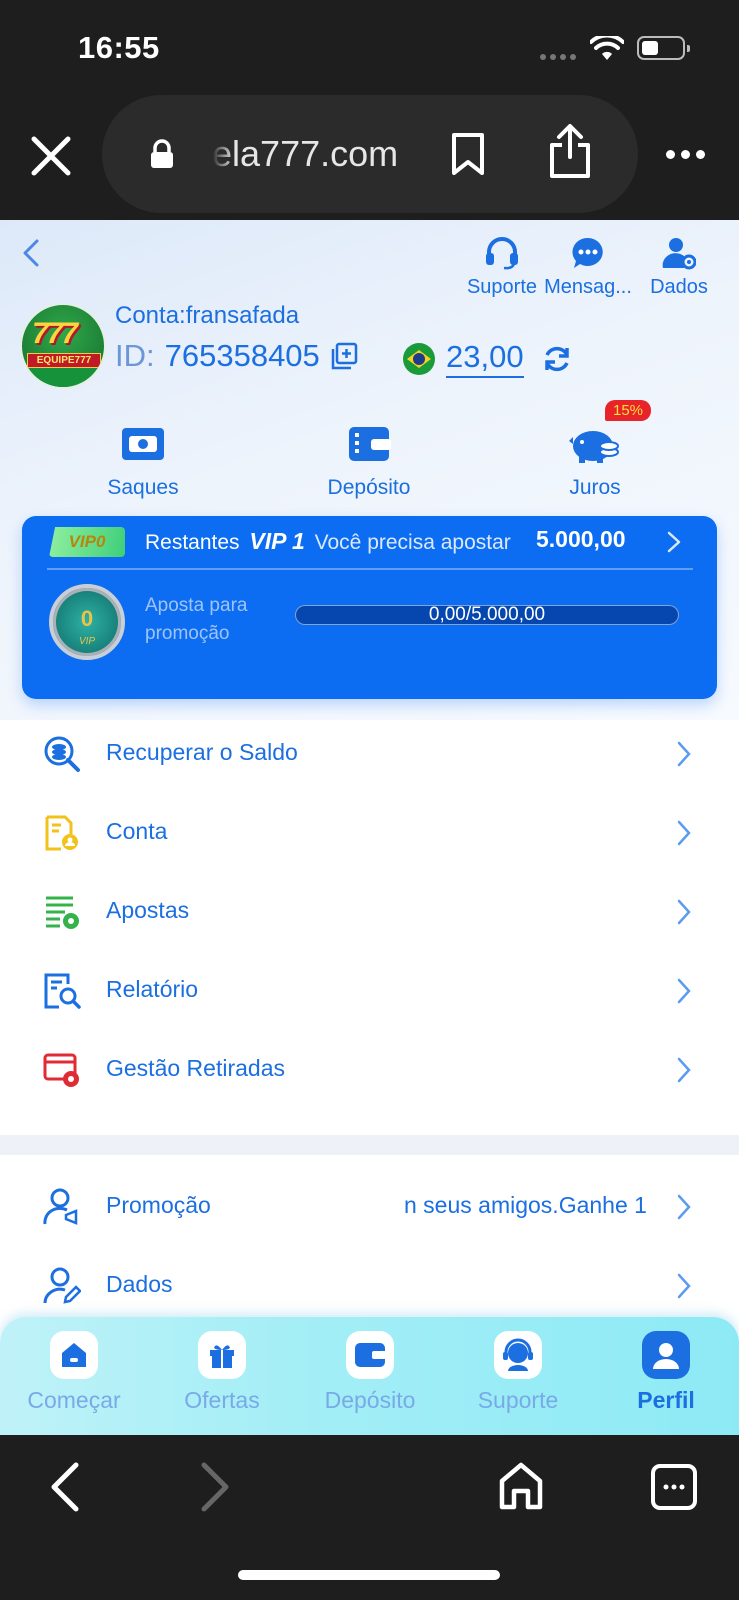 The image size is (739, 1600). Describe the element at coordinates (369, 991) in the screenshot. I see `menu-item-report: Relatório` at that location.